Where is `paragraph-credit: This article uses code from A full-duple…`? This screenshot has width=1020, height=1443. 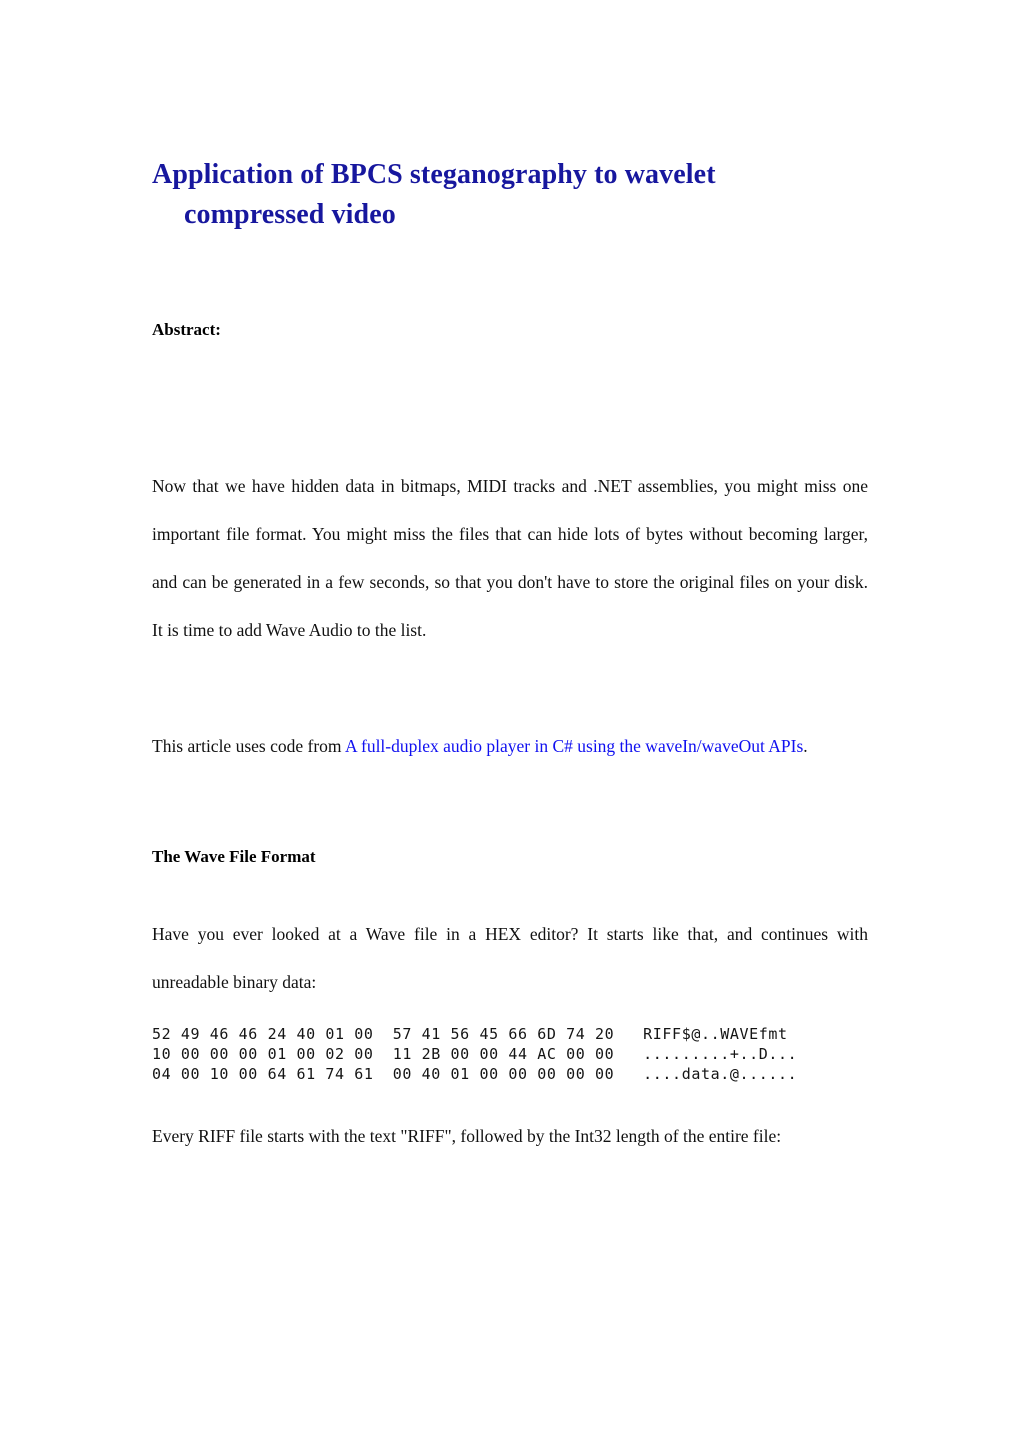
paragraph-credit: This article uses code from A full-duple… is located at coordinates (510, 746).